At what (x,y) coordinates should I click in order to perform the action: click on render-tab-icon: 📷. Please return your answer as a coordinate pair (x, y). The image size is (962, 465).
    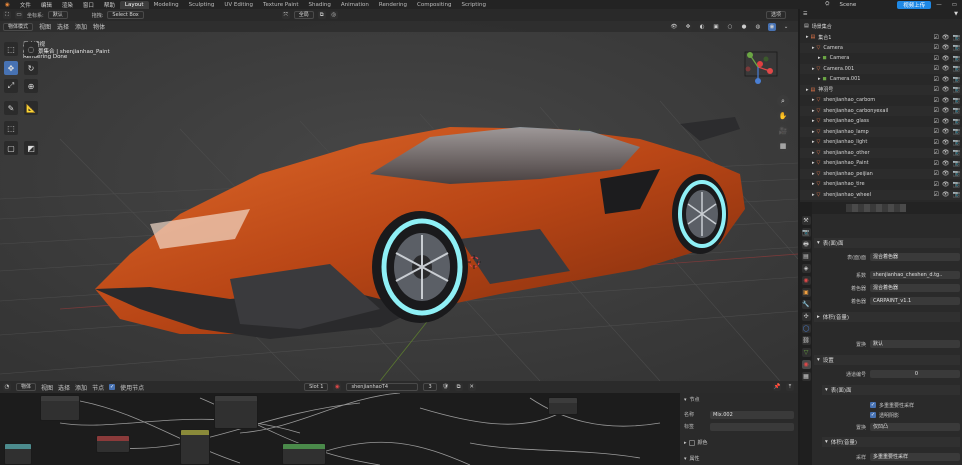
    Looking at the image, I should click on (806, 232).